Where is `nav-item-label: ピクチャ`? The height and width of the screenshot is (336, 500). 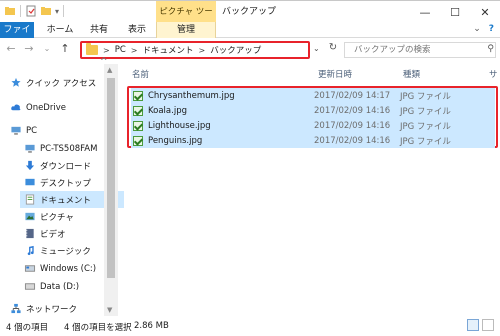
nav-item-label: ピクチャ is located at coordinates (57, 217).